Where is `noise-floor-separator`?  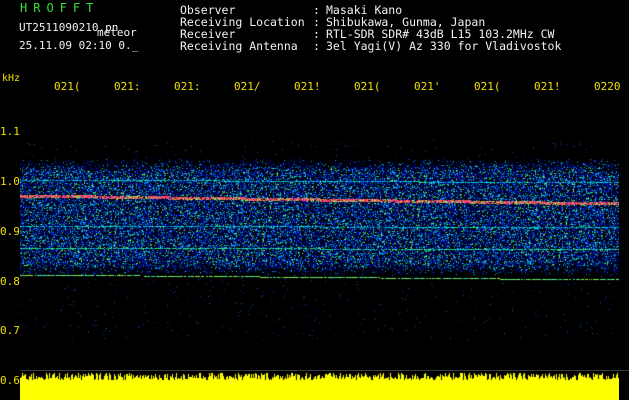
noise-floor-separator is located at coordinates (324, 370).